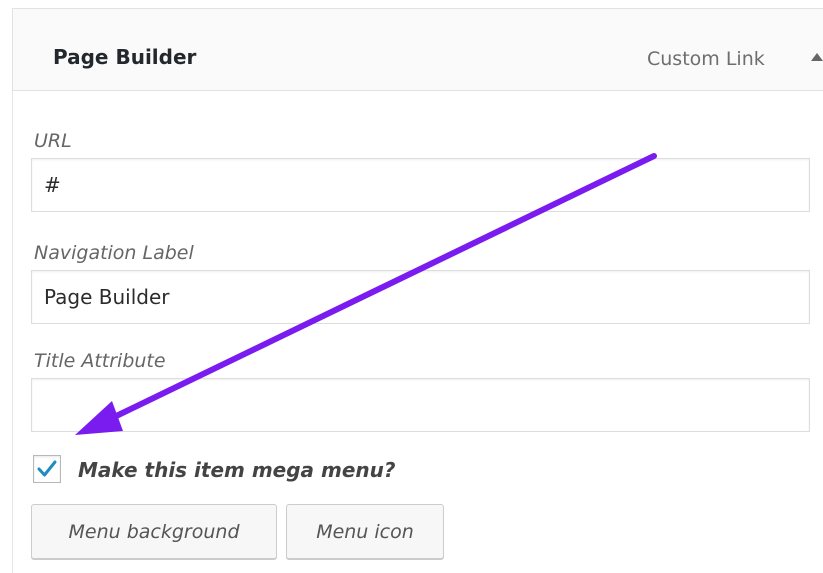 The image size is (823, 573). I want to click on collapse-toggle-button, so click(813, 57).